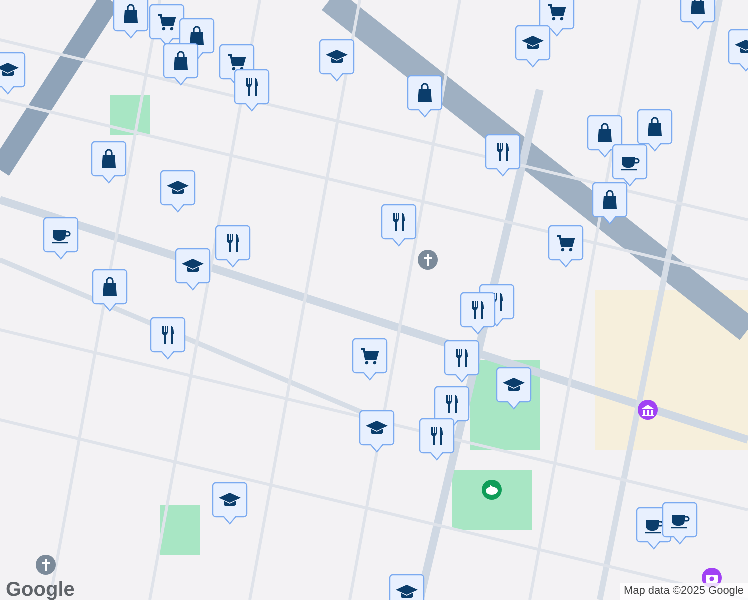 This screenshot has height=600, width=748. I want to click on map-attribution: Map data ©2025 Google, so click(684, 591).